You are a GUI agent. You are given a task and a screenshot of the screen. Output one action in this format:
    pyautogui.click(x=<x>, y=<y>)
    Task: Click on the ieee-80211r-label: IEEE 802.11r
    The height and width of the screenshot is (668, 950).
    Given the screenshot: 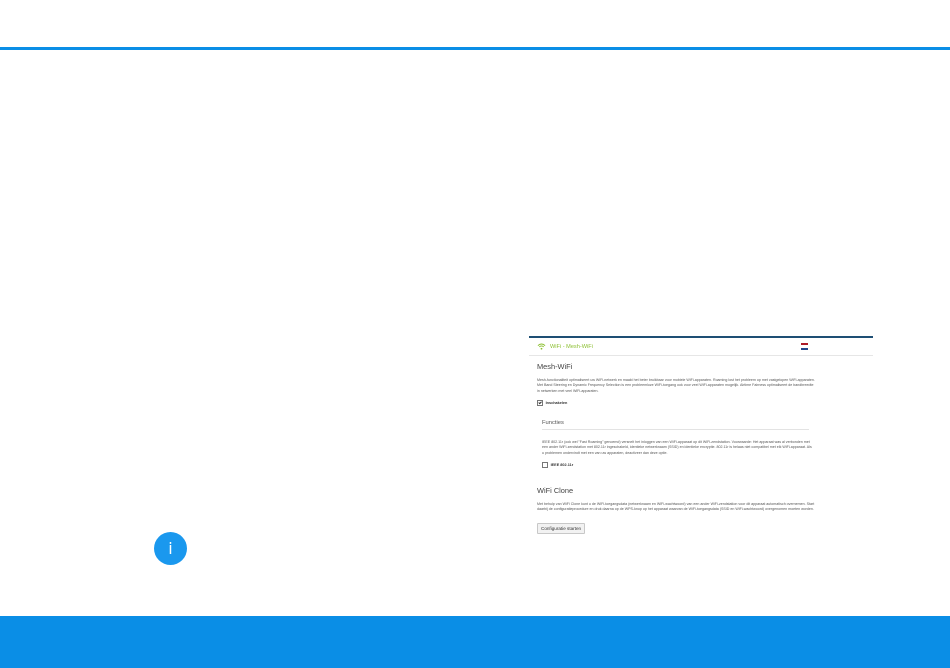 What is the action you would take?
    pyautogui.click(x=562, y=464)
    